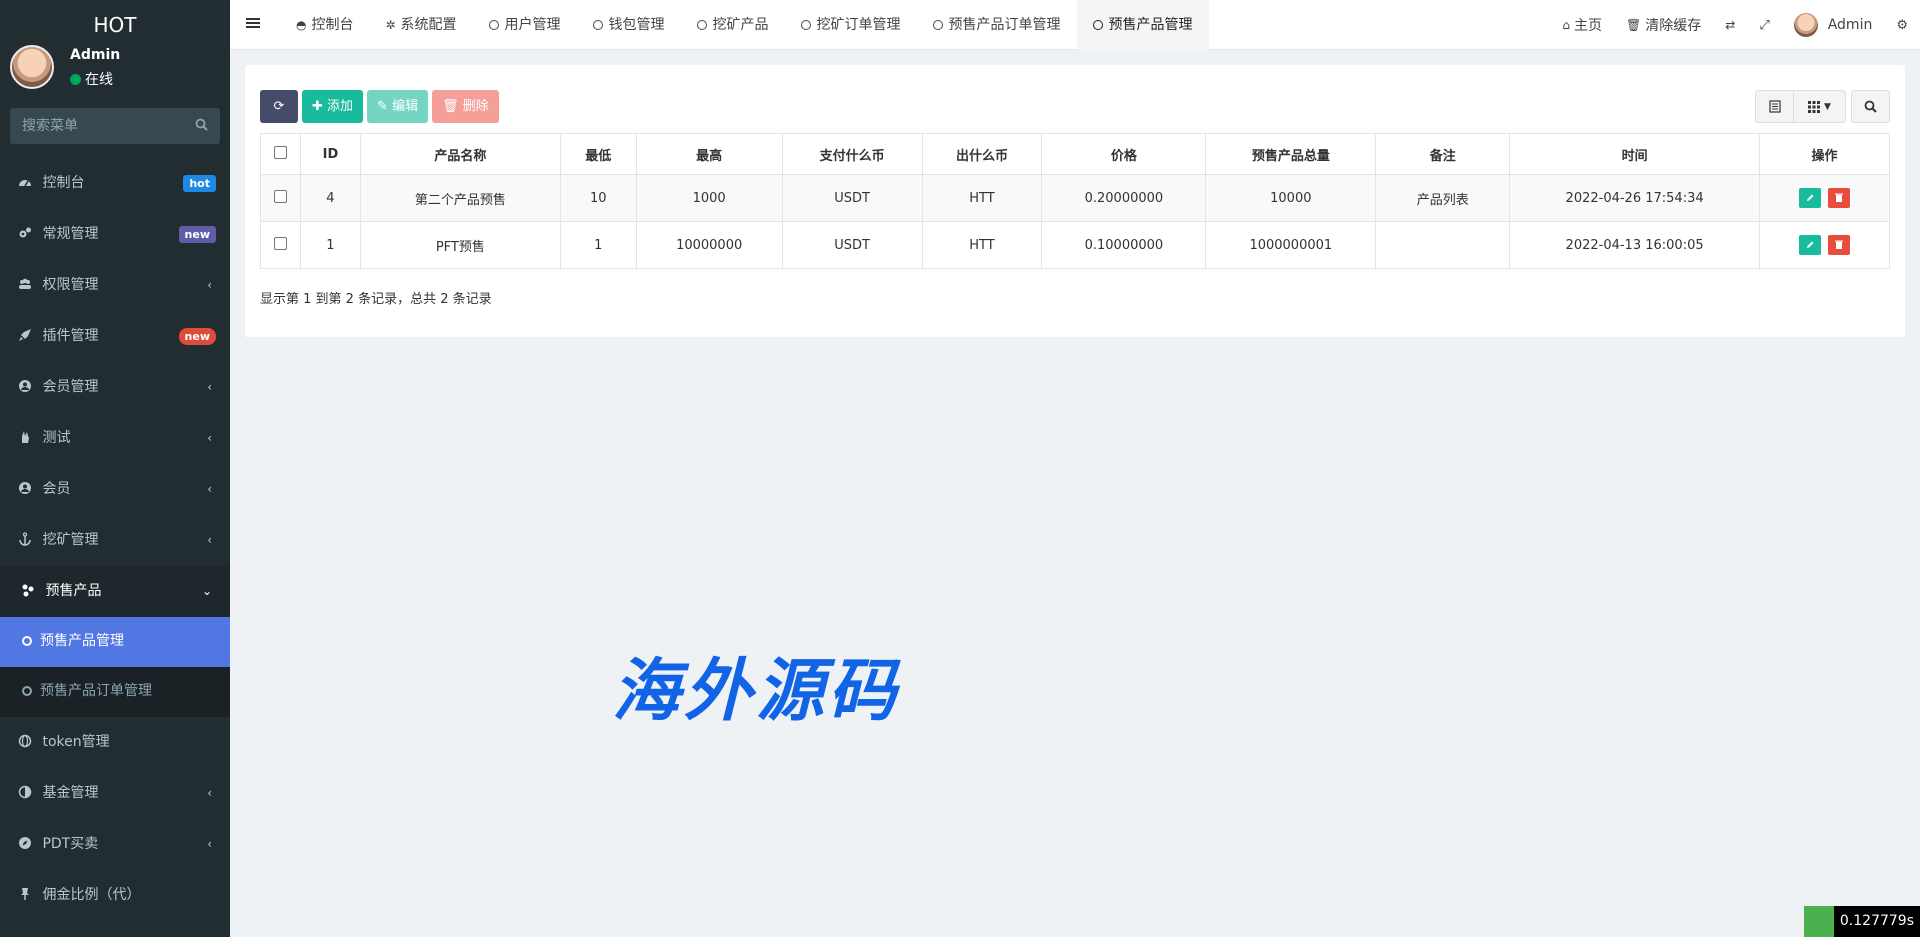 This screenshot has height=937, width=1920. Describe the element at coordinates (376, 299) in the screenshot. I see `pagination-summary: 显示第 1 到第 2 条记录，总共 2 条记录` at that location.